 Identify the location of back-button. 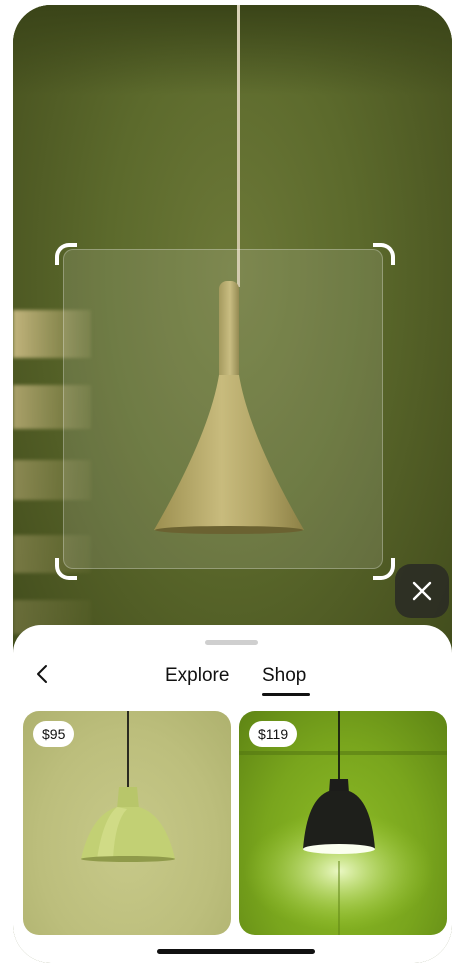
(42, 674).